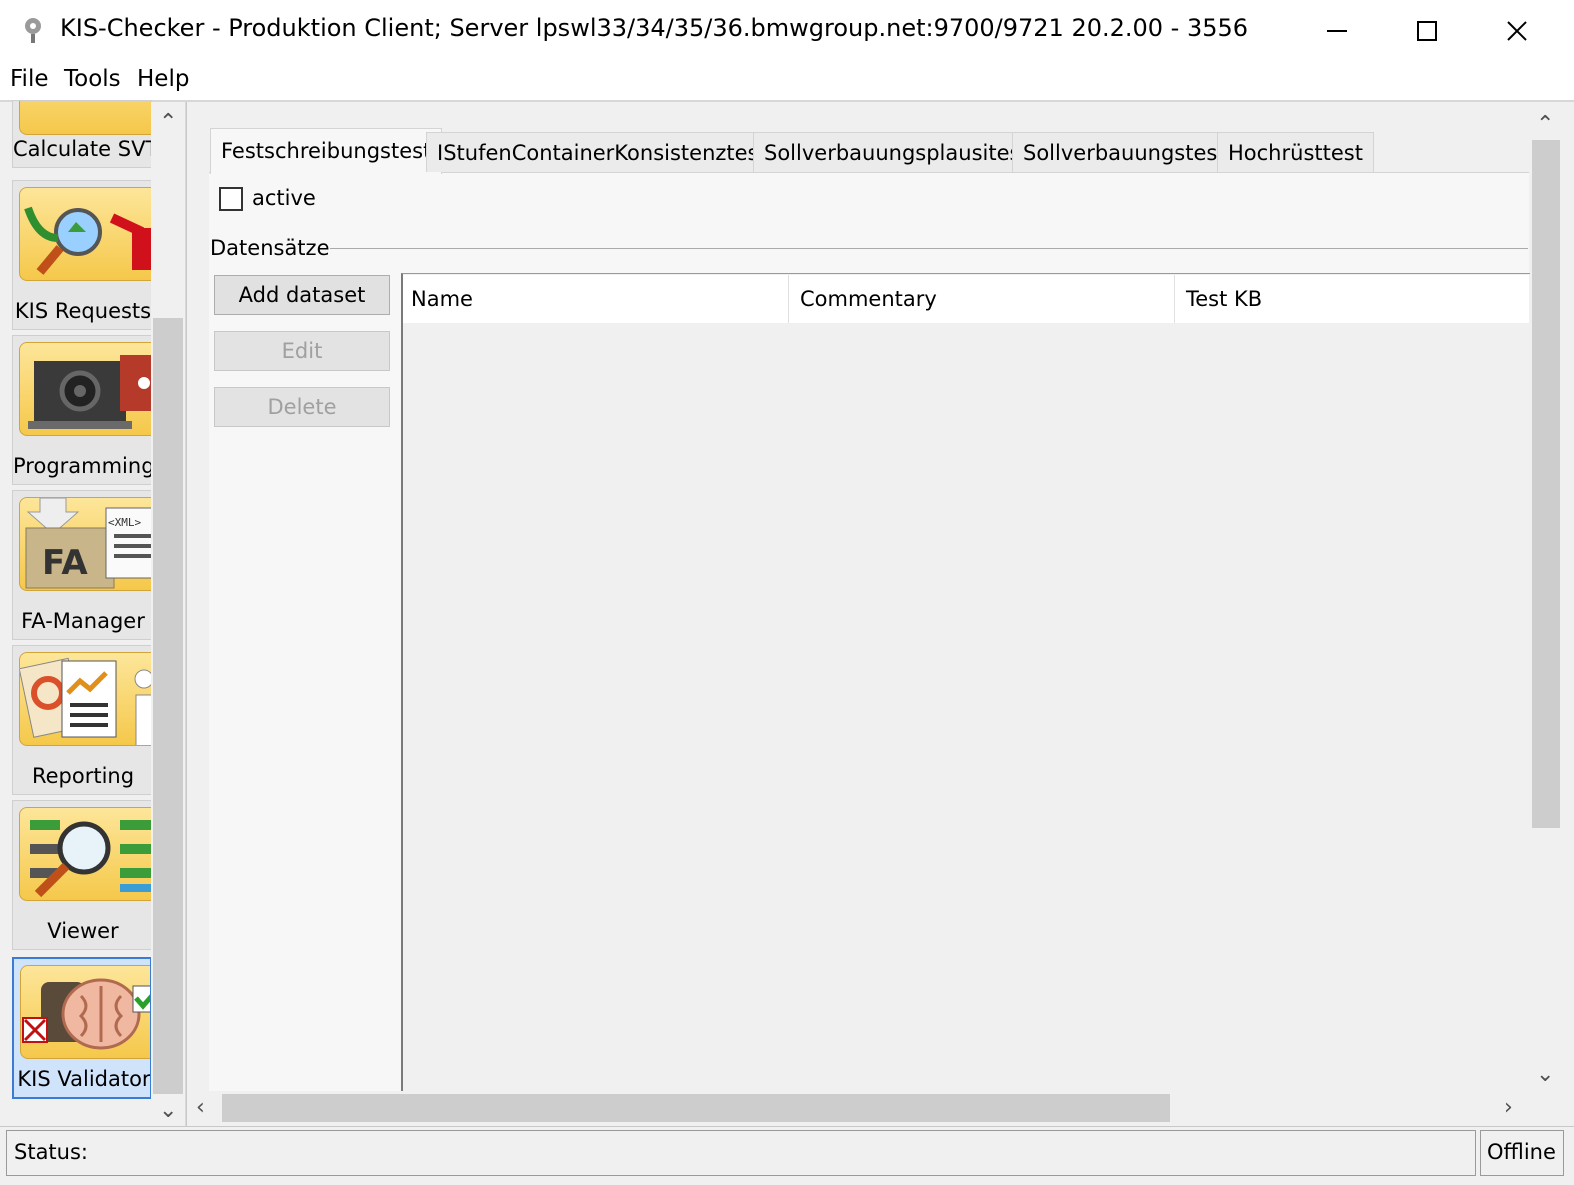 The width and height of the screenshot is (1574, 1185). I want to click on column-header-name: Name, so click(596, 299).